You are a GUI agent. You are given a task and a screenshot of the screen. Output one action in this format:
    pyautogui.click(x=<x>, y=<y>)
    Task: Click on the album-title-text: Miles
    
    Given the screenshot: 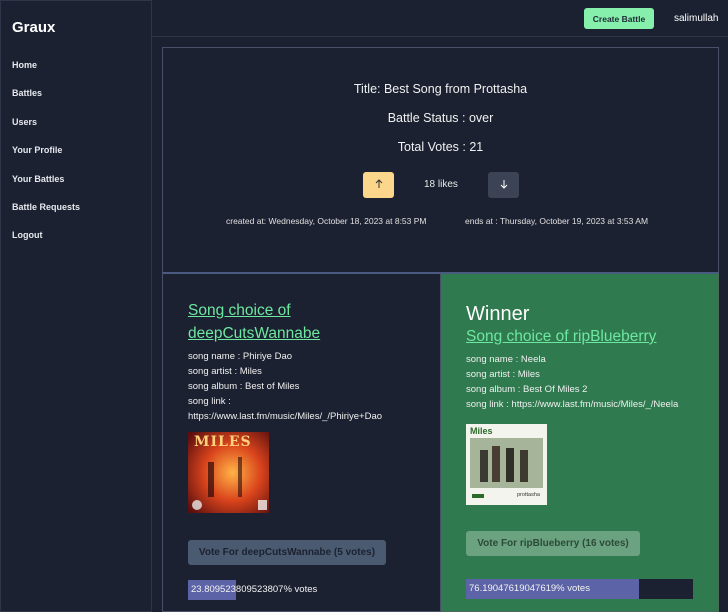 What is the action you would take?
    pyautogui.click(x=481, y=431)
    